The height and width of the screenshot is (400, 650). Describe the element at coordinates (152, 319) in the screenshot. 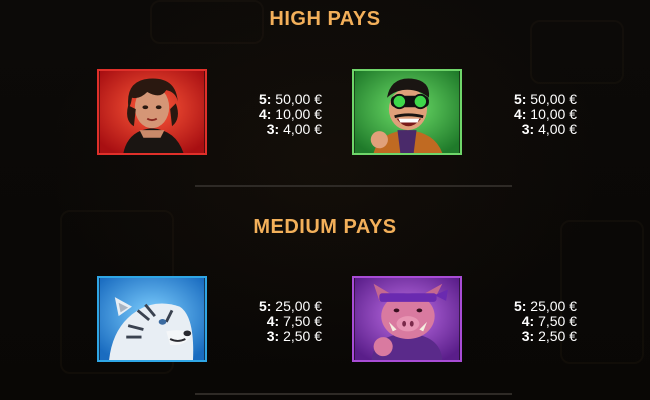

I see `white-tiger-character-icon` at that location.